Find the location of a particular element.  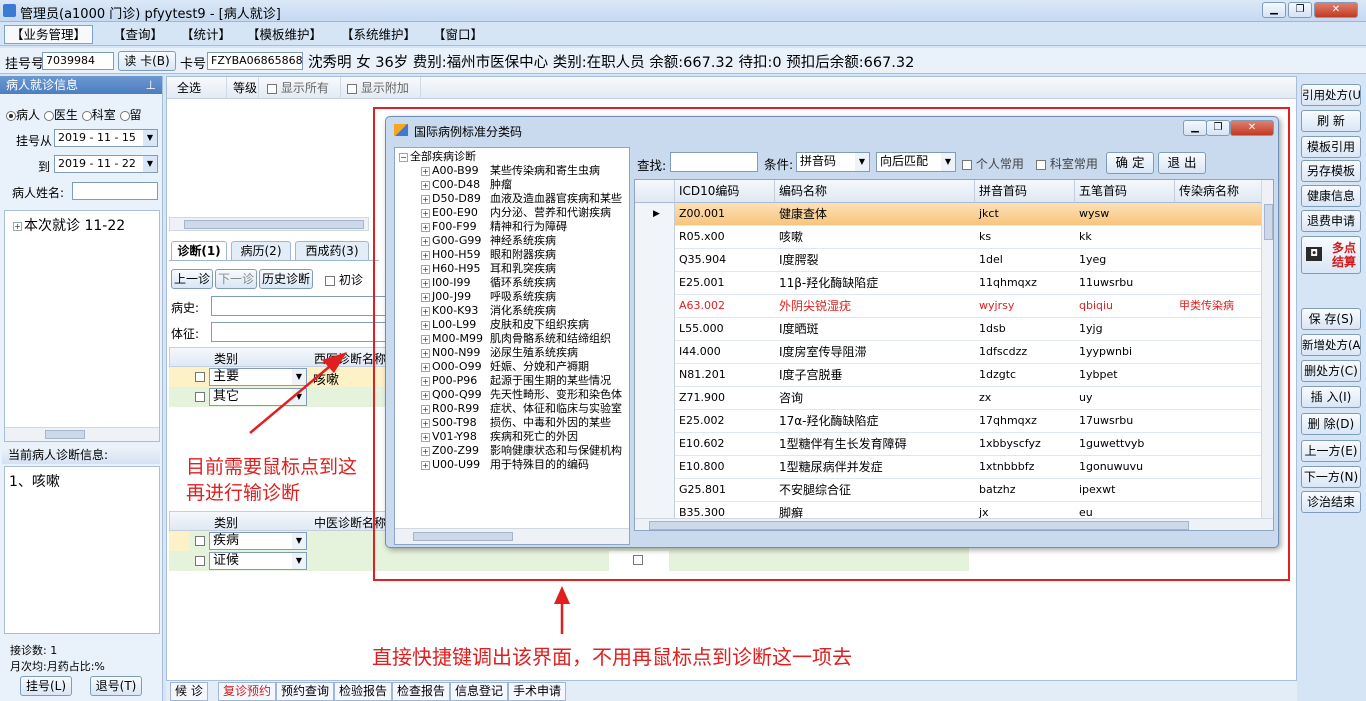

tree-category-item: + R00-R99 症状、体征和临床与实验室 is located at coordinates (521, 409).